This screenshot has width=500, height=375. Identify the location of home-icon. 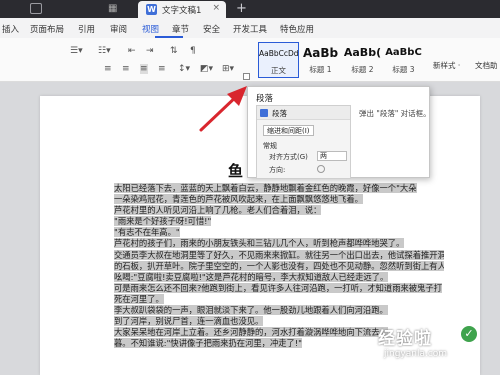
(36, 8).